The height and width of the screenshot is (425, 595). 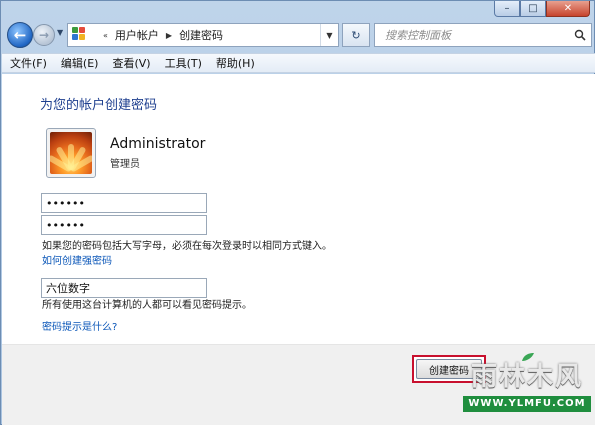 I want to click on new-password-field, so click(x=124, y=203).